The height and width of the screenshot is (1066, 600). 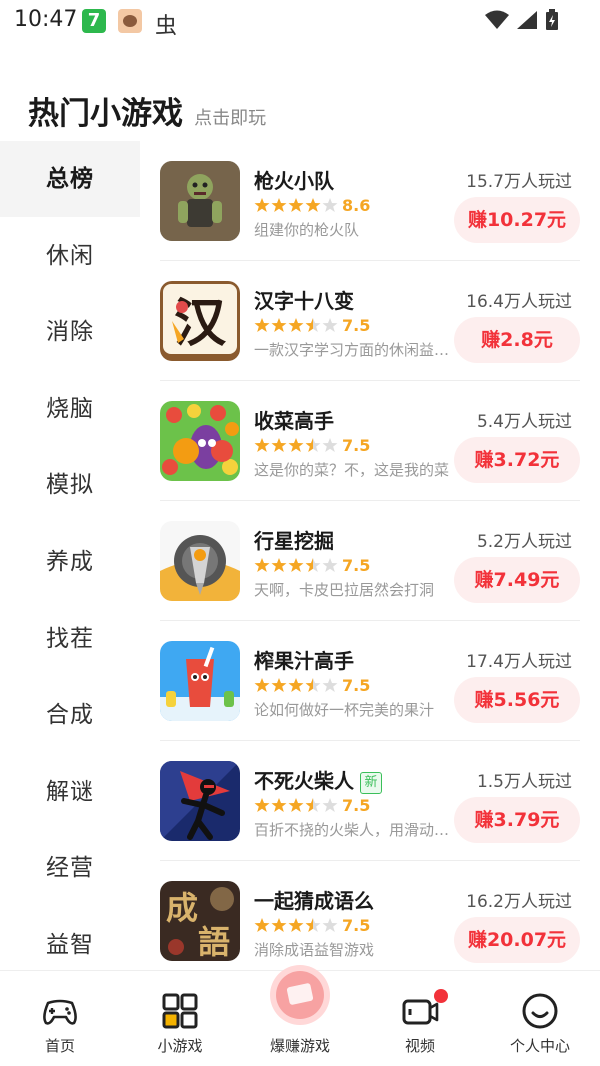 I want to click on idiom-icon: 成 語, so click(x=200, y=921).